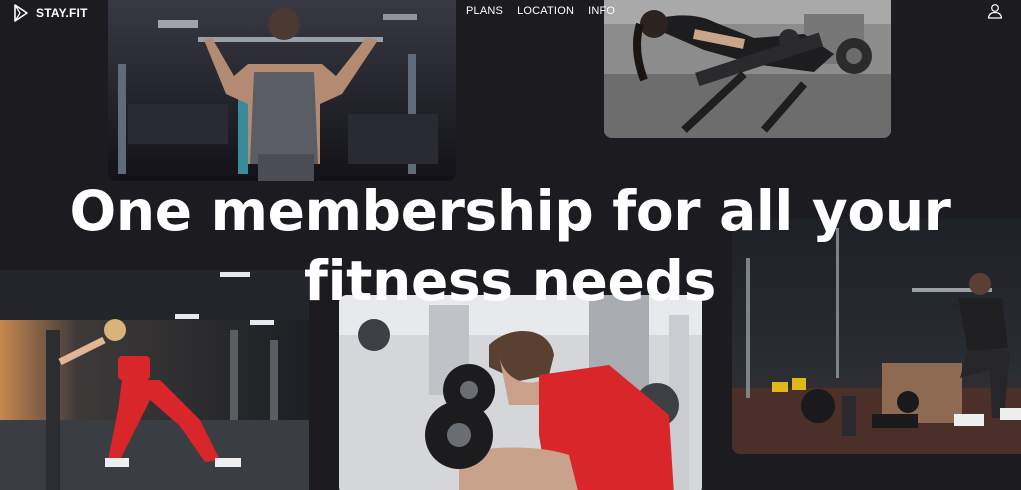 The height and width of the screenshot is (490, 1021). Describe the element at coordinates (601, 11) in the screenshot. I see `nav-link-info: INFO` at that location.